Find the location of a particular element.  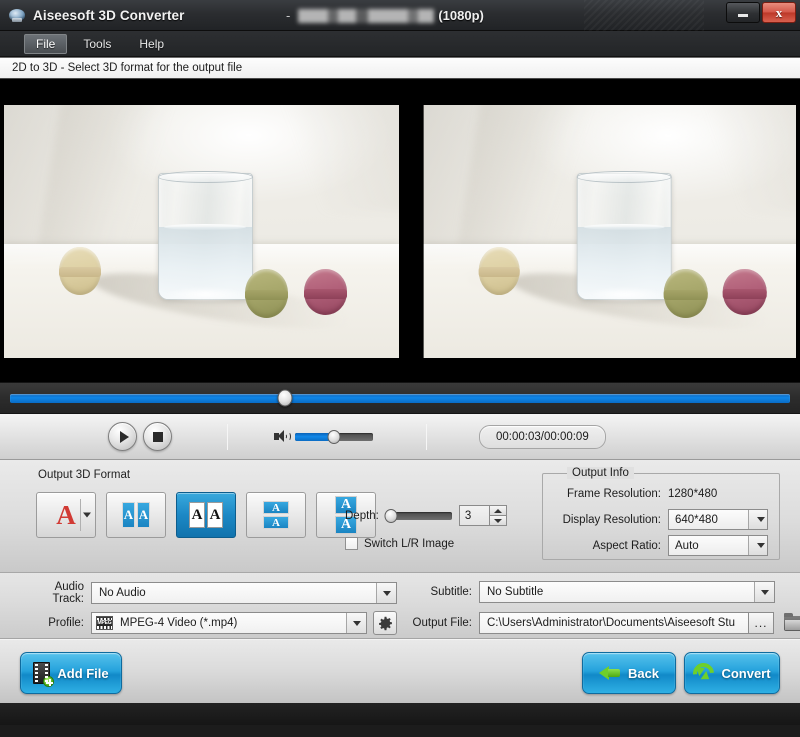

open-output-folder-button is located at coordinates (790, 623).